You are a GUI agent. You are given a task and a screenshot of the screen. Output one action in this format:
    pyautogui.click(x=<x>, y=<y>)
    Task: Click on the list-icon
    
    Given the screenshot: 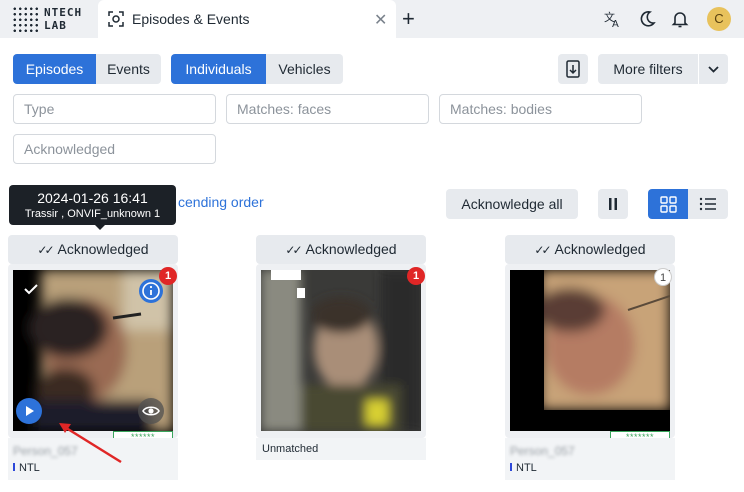 What is the action you would take?
    pyautogui.click(x=707, y=204)
    